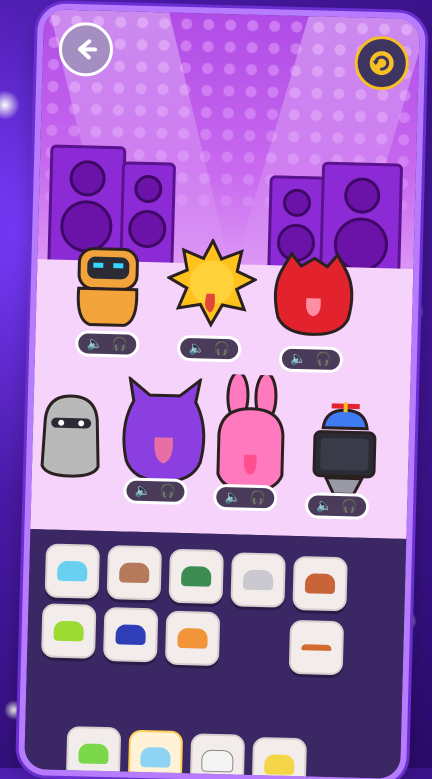  What do you see at coordinates (69, 631) in the screenshot?
I see `accessory-green-spiky-hair` at bounding box center [69, 631].